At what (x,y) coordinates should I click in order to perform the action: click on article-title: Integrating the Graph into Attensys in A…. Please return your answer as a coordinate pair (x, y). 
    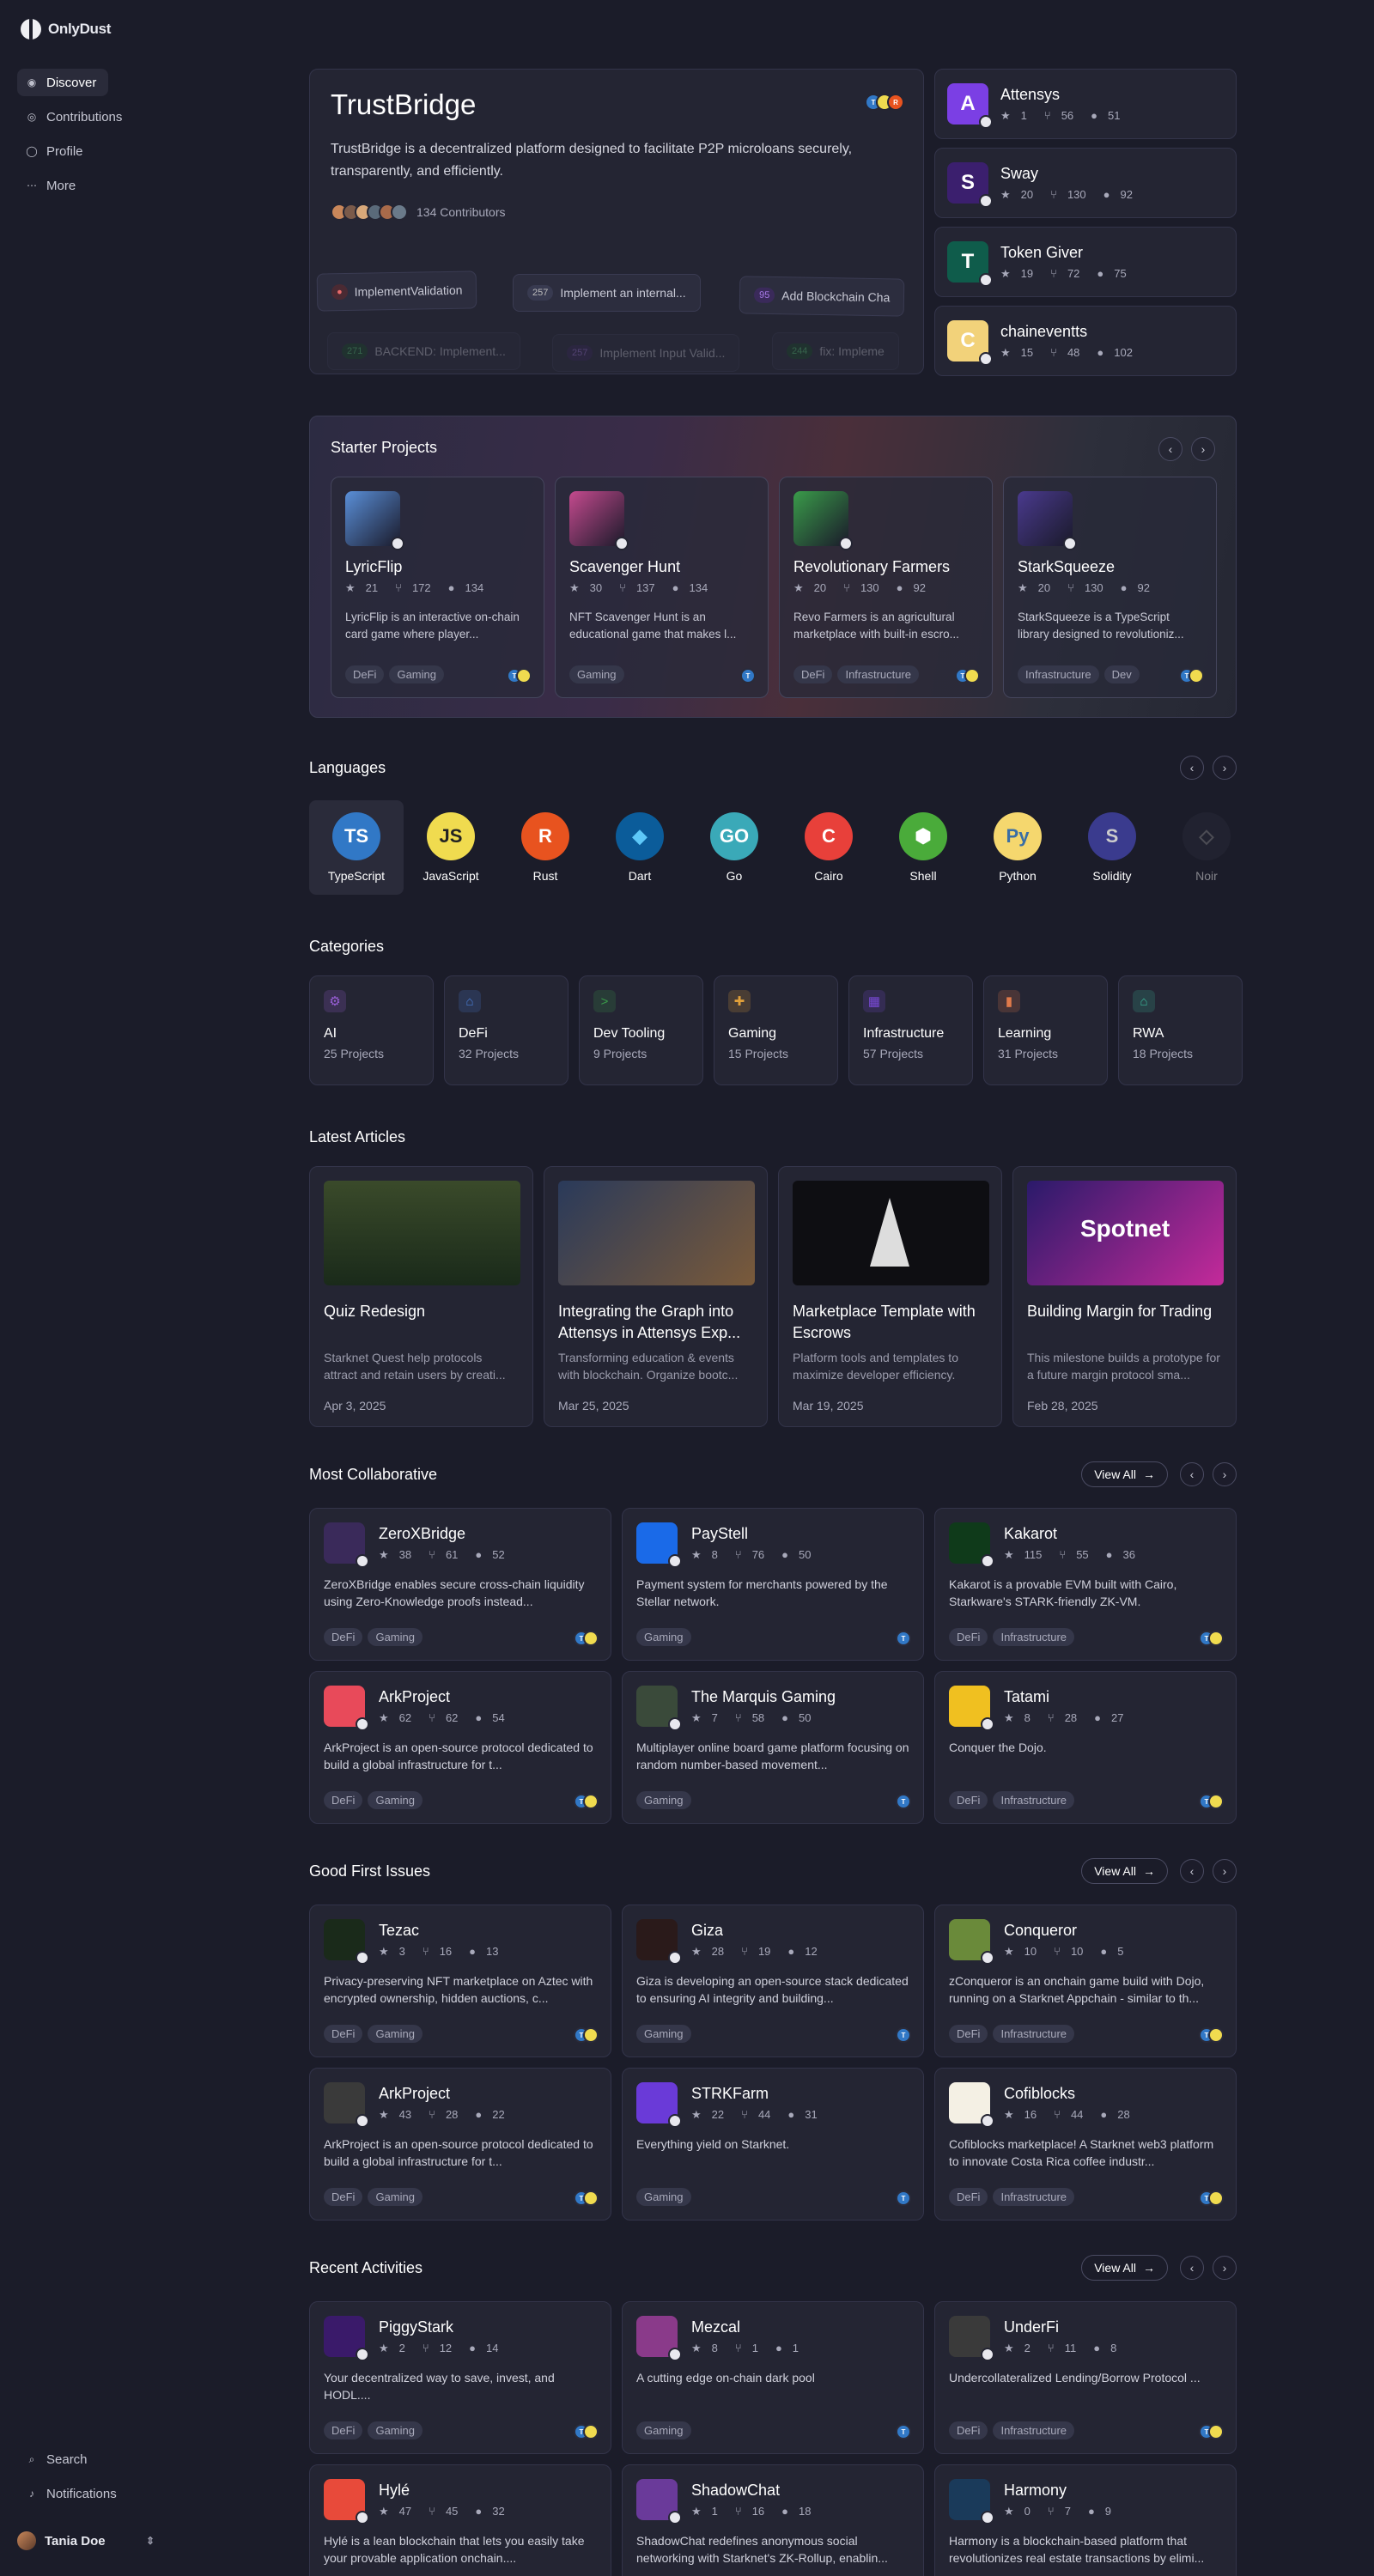
    Looking at the image, I should click on (649, 1322).